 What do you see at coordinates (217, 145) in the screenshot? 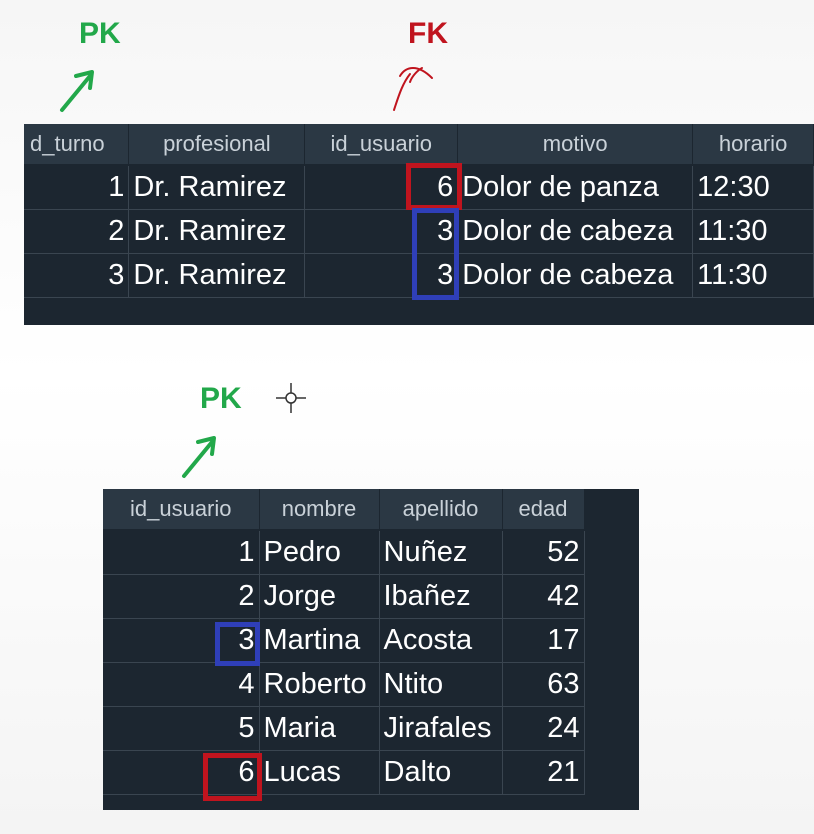
I see `col-header-profesional: profesional` at bounding box center [217, 145].